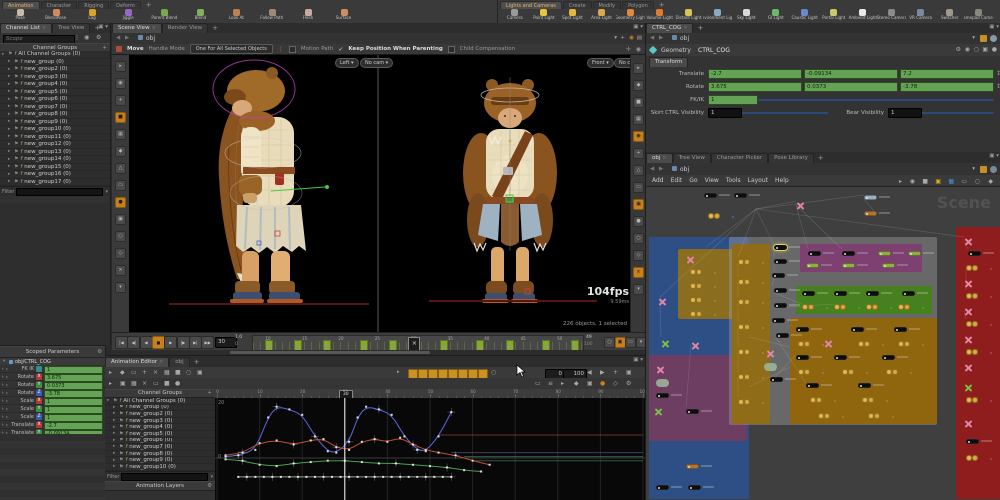 The width and height of the screenshot is (1000, 500). What do you see at coordinates (990, 181) in the screenshot?
I see `network-toolbar-icon-7: ◆` at bounding box center [990, 181].